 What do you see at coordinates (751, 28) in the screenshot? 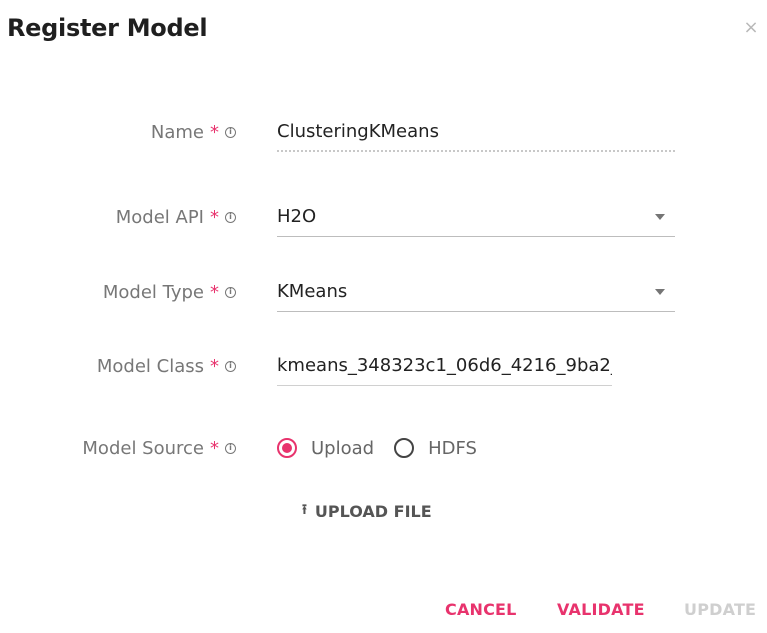
I see `close-icon: ×` at bounding box center [751, 28].